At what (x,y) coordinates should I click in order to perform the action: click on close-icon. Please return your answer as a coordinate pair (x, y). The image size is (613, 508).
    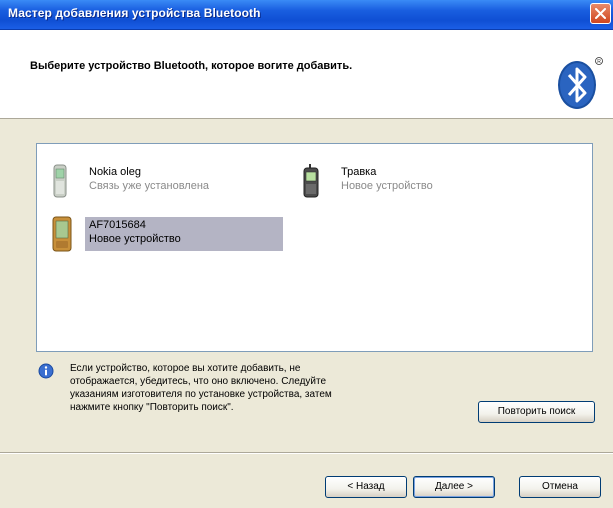
    Looking at the image, I should click on (600, 13).